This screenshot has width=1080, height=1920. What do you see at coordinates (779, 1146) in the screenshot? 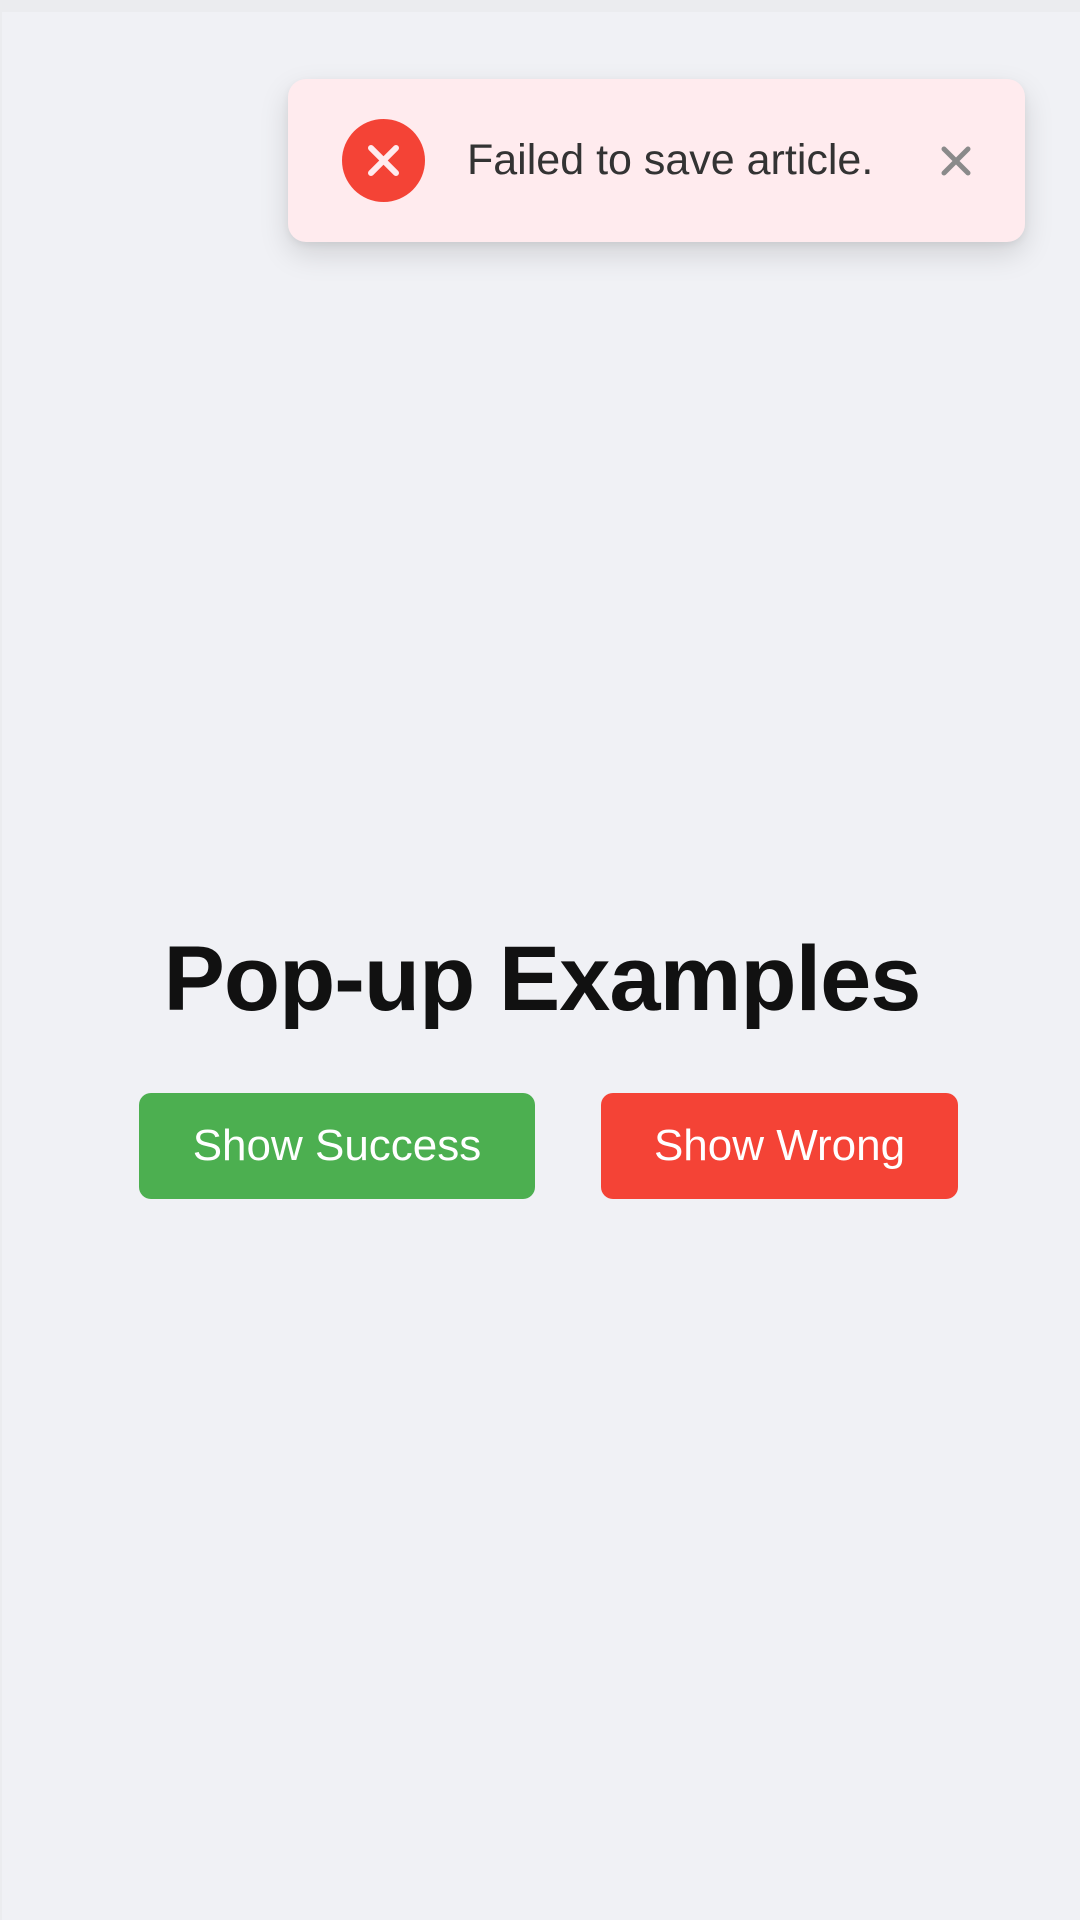
I see `show-wrong-button: Show Wrong` at bounding box center [779, 1146].